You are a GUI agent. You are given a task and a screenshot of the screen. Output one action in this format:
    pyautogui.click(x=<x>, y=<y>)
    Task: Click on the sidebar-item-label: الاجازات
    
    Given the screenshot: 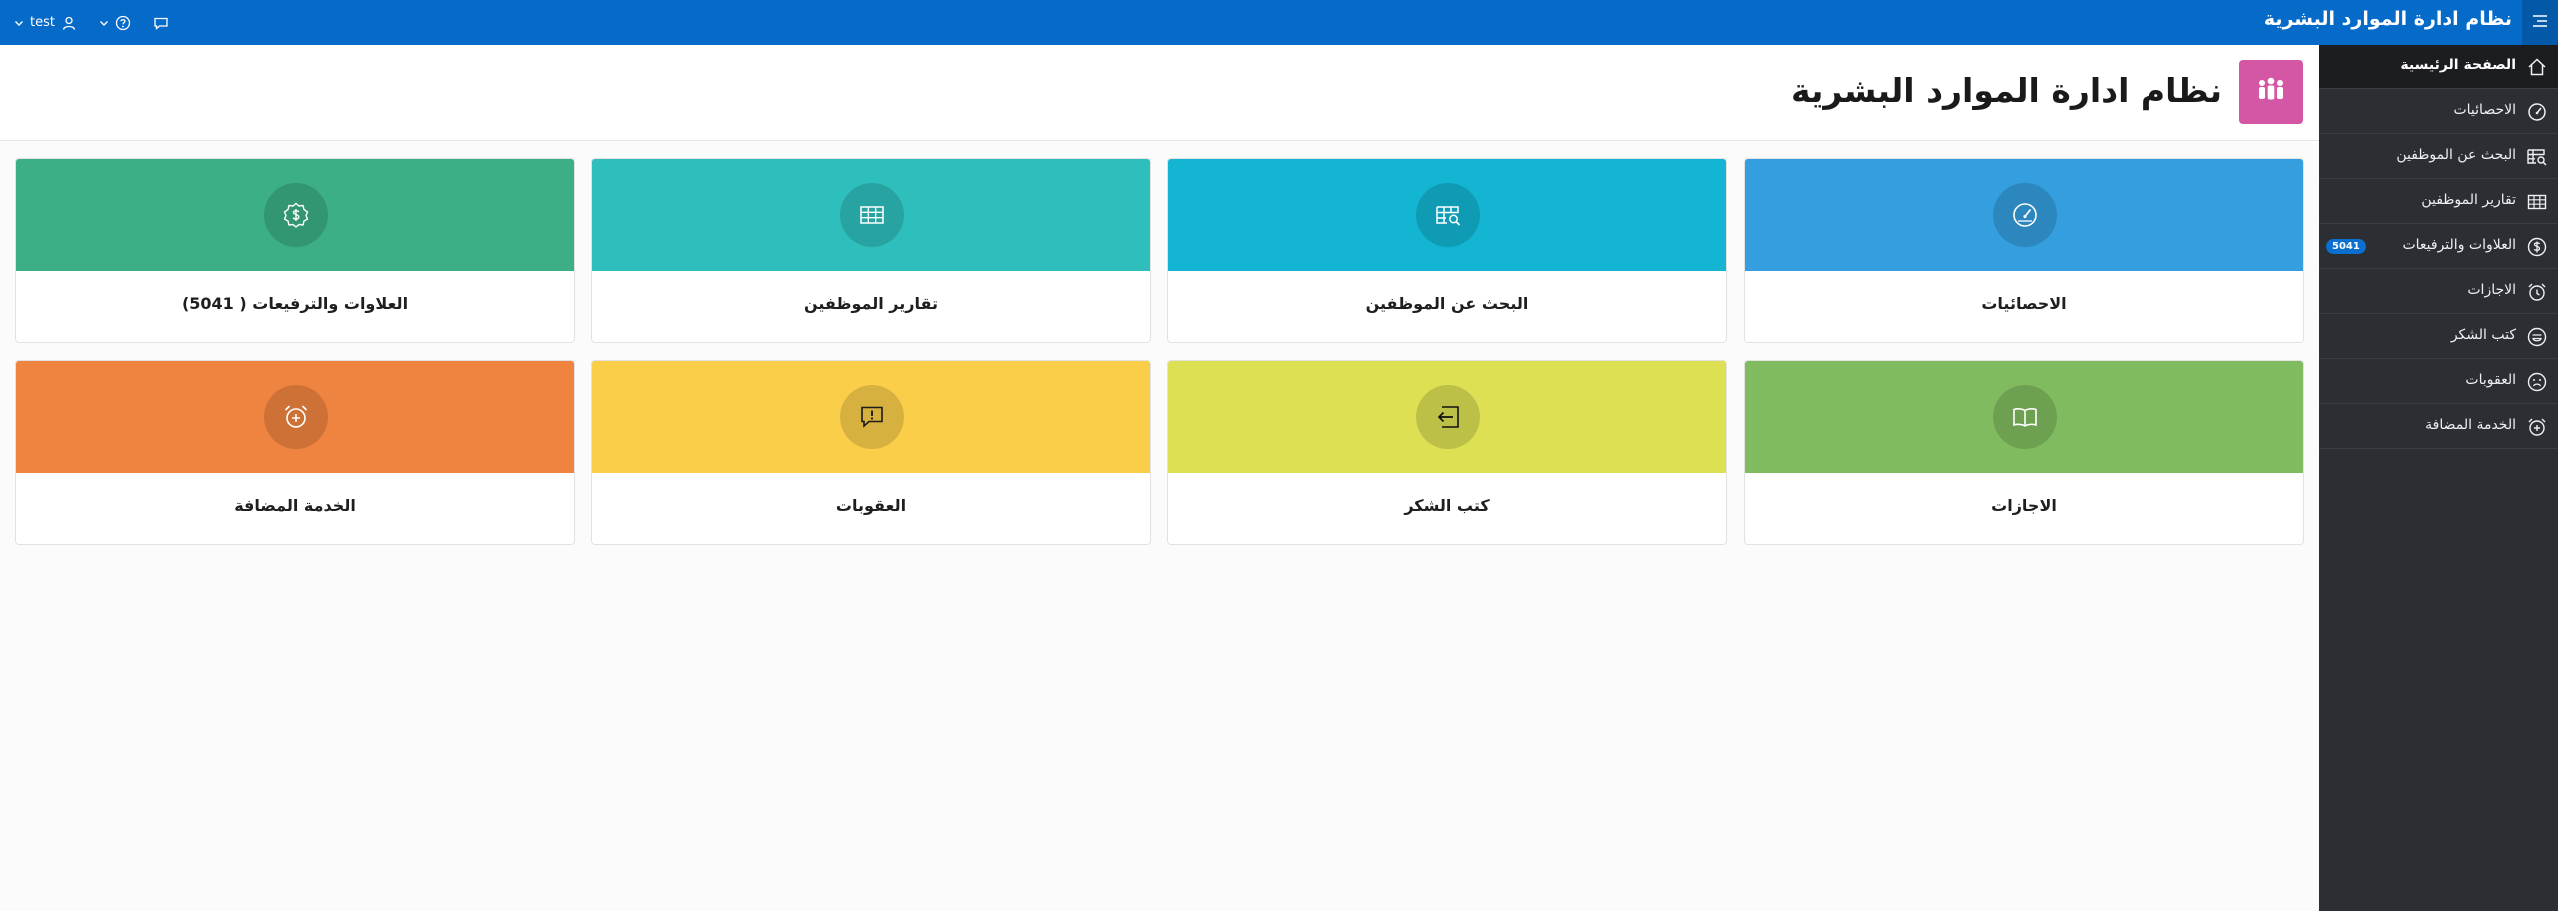 What is the action you would take?
    pyautogui.click(x=2491, y=290)
    